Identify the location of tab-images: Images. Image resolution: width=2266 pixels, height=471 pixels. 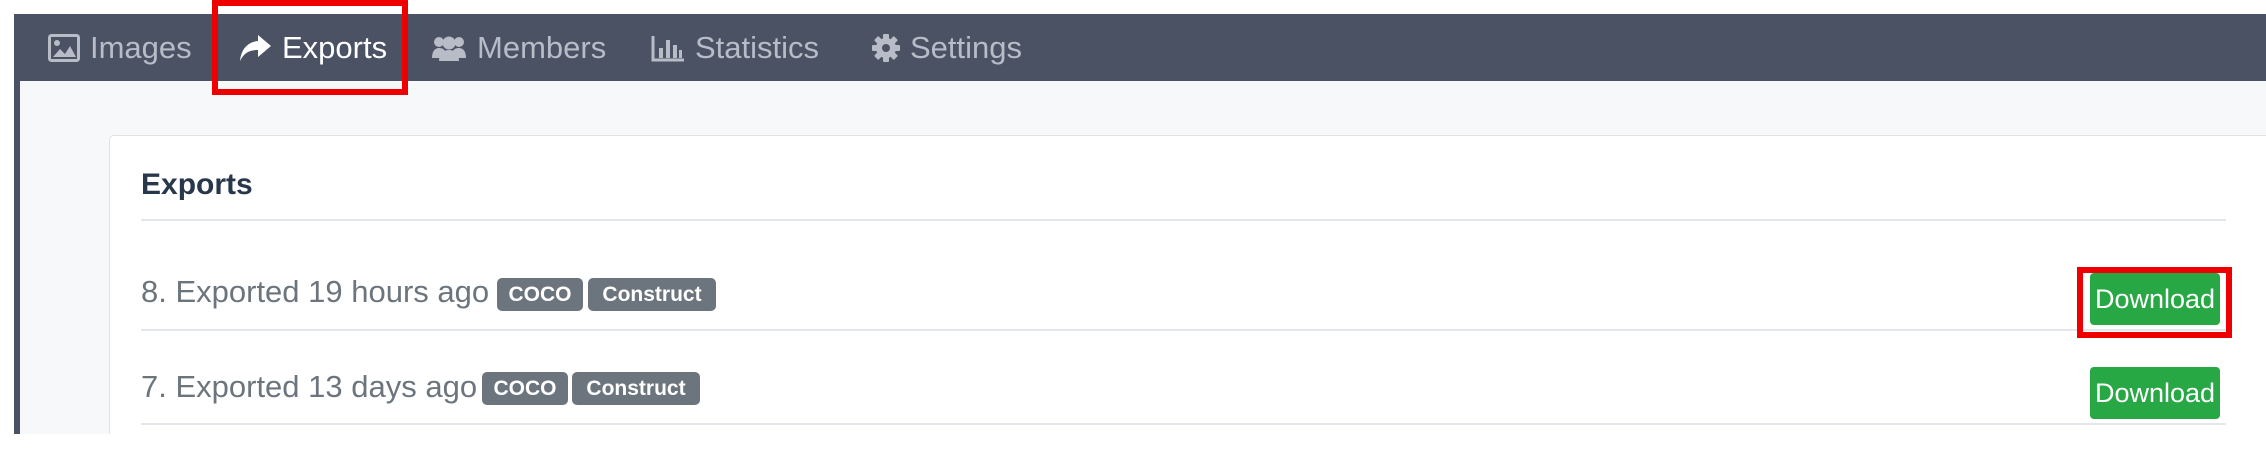
(120, 47).